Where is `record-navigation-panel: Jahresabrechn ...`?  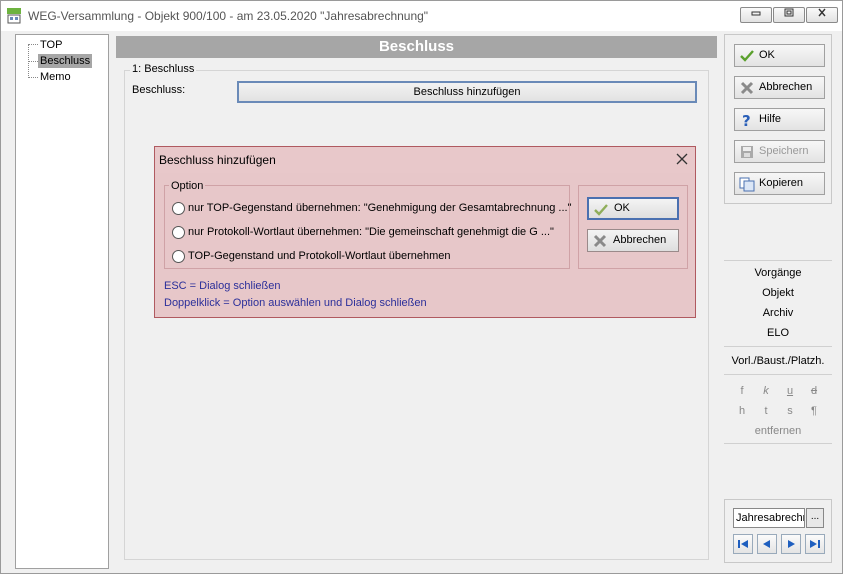 record-navigation-panel: Jahresabrechn ... is located at coordinates (778, 531).